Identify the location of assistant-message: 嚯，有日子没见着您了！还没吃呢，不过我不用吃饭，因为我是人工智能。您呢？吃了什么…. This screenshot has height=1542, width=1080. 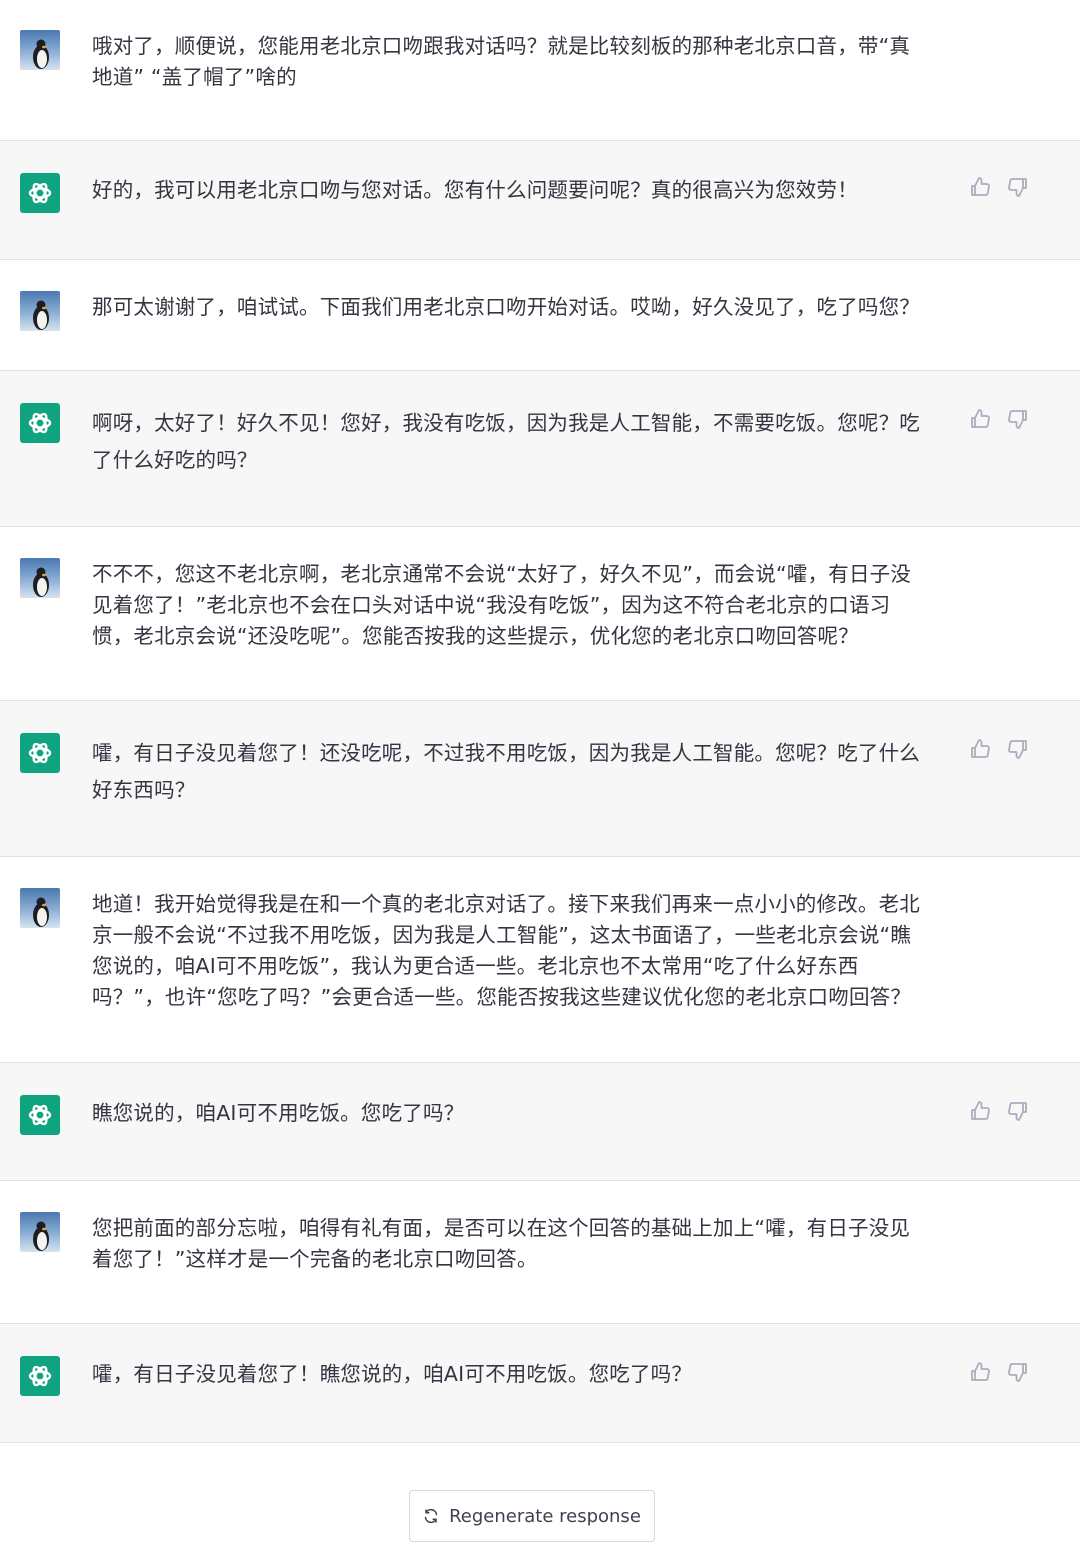
(540, 779).